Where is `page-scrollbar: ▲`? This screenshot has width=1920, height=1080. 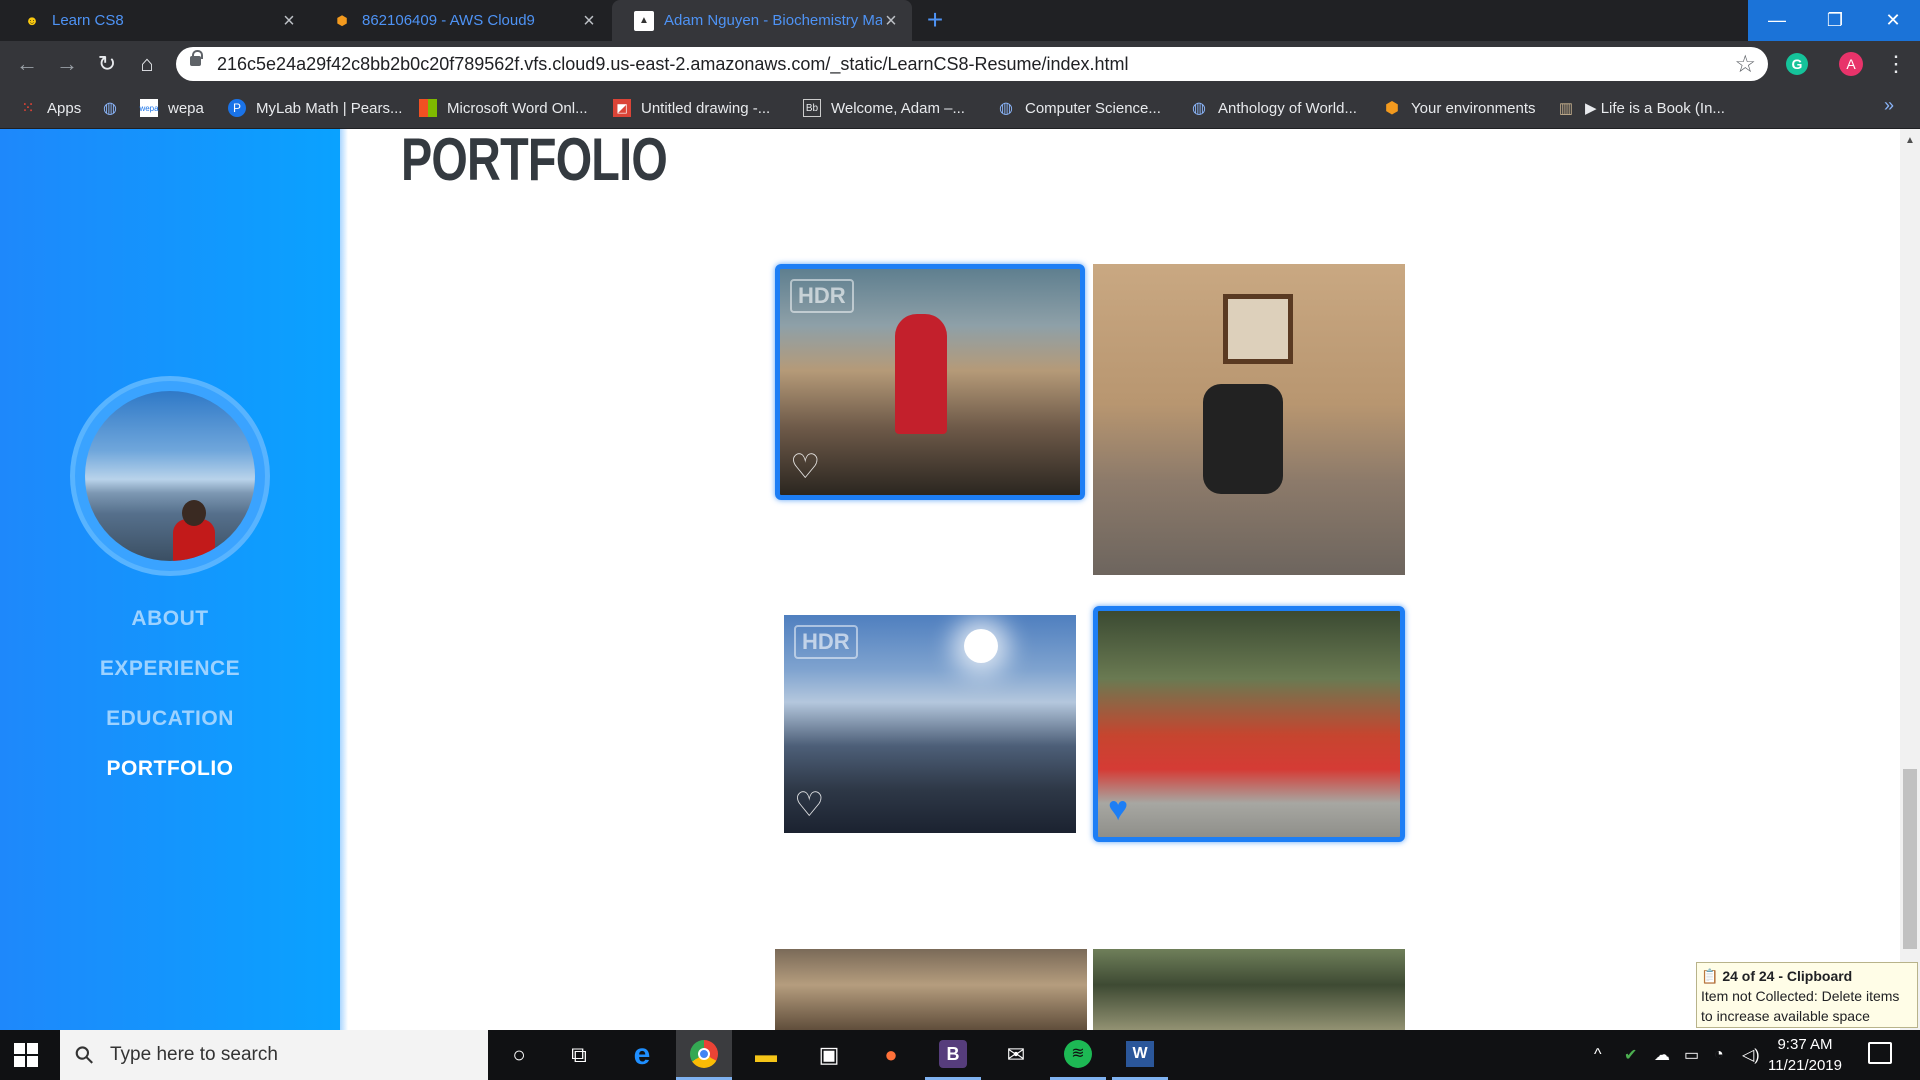 page-scrollbar: ▲ is located at coordinates (1910, 579).